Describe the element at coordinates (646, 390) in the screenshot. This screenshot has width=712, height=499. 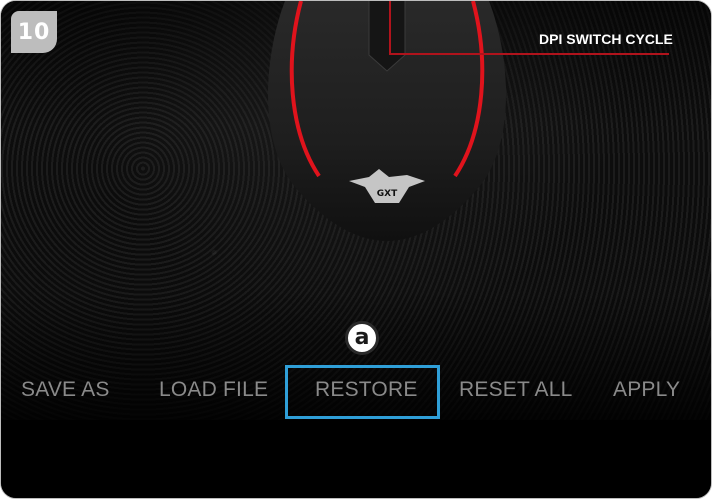
I see `apply-button: APPLY` at that location.